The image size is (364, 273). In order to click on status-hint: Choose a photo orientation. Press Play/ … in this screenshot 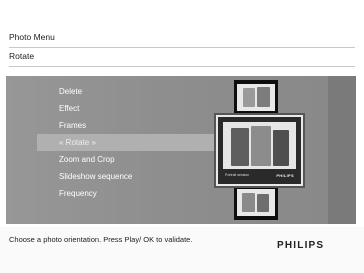, I will do `click(101, 239)`.